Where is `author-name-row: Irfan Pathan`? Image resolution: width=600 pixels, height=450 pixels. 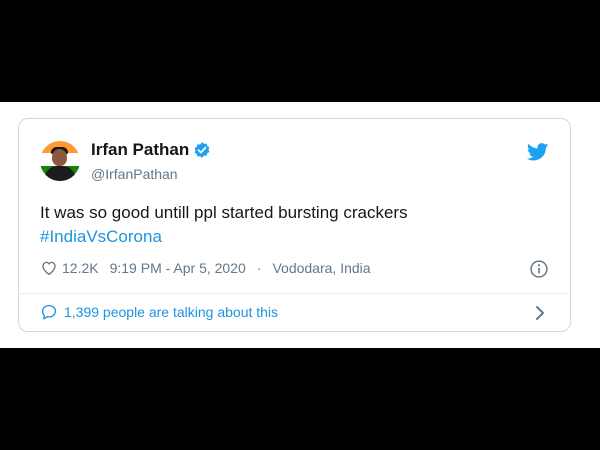 author-name-row: Irfan Pathan is located at coordinates (151, 150).